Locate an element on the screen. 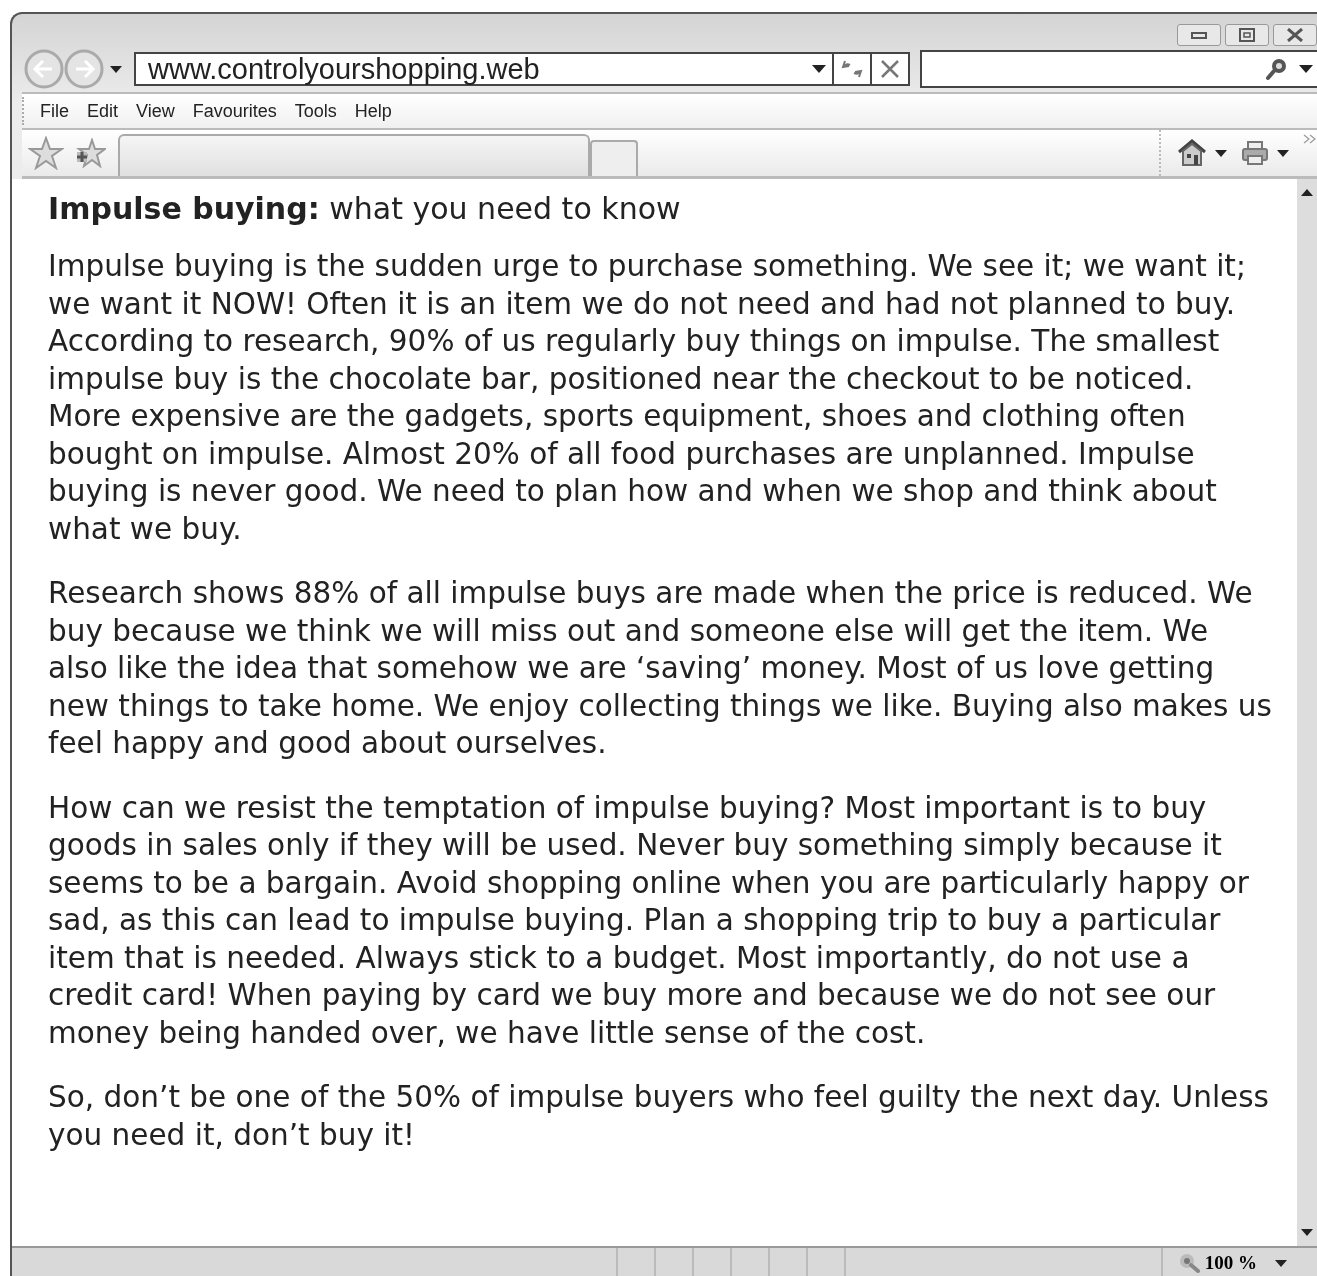 The height and width of the screenshot is (1276, 1317). scroll-down-icon is located at coordinates (1307, 1232).